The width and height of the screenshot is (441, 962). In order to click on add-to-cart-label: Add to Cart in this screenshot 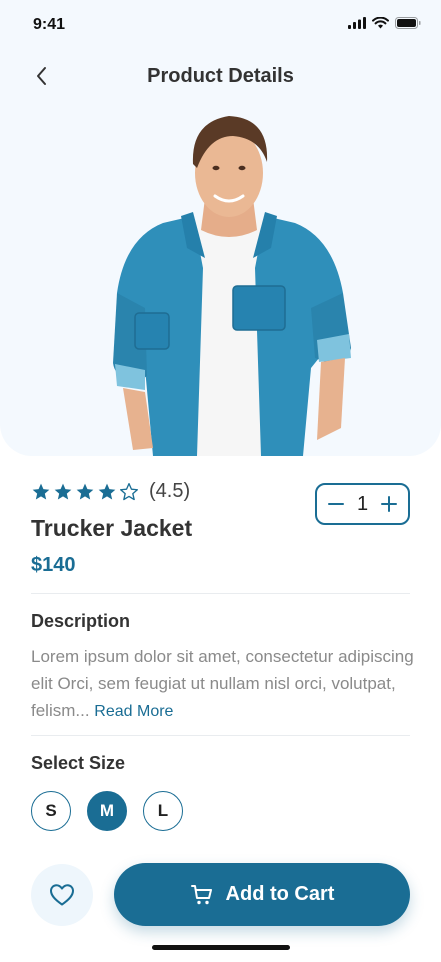, I will do `click(280, 894)`.